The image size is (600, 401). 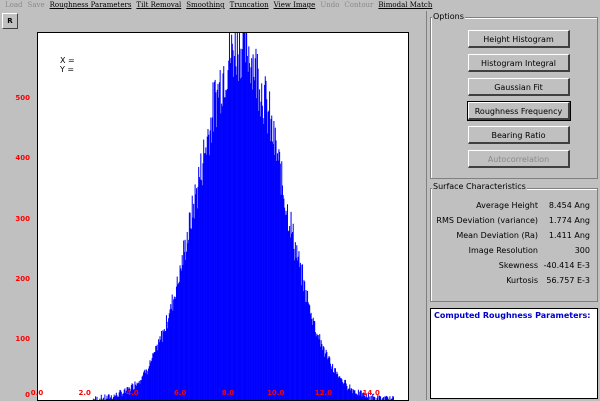 What do you see at coordinates (569, 220) in the screenshot?
I see `surface-value-1: 1.774 Ang` at bounding box center [569, 220].